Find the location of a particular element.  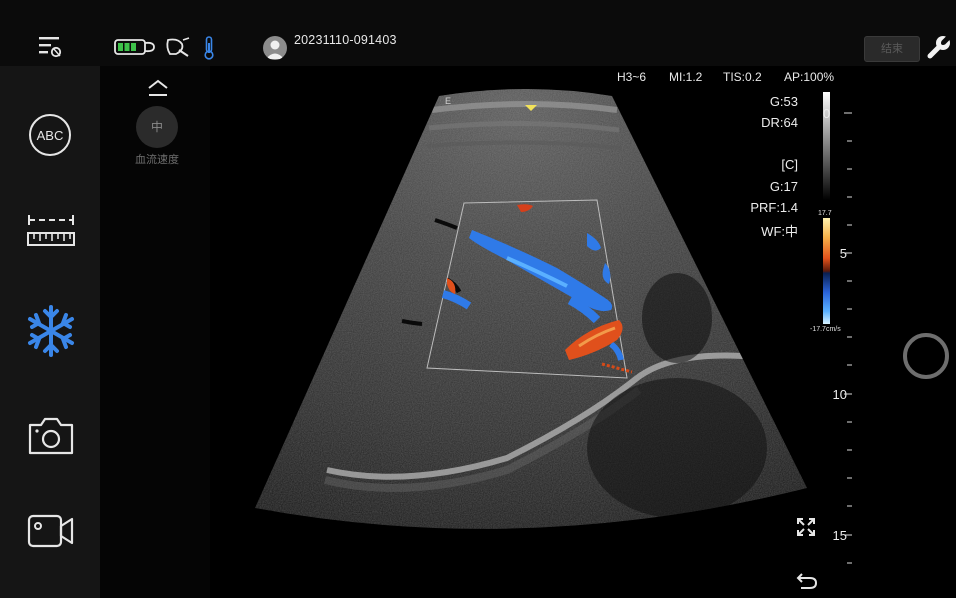

flow-speed-button: 中 is located at coordinates (157, 127).